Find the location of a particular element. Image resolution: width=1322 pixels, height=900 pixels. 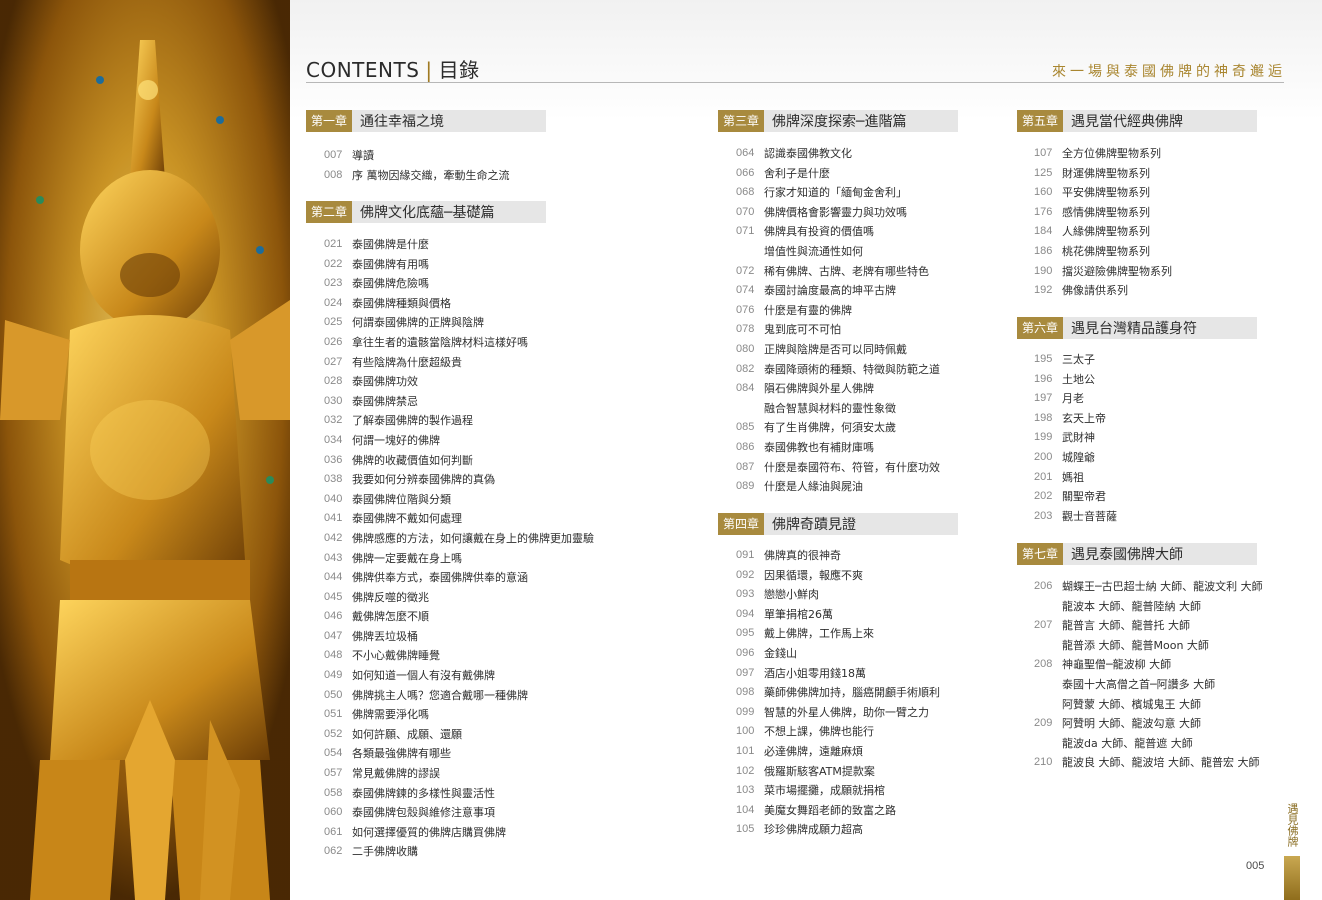

toc-item: 200 城隍爺 is located at coordinates (1075, 458).